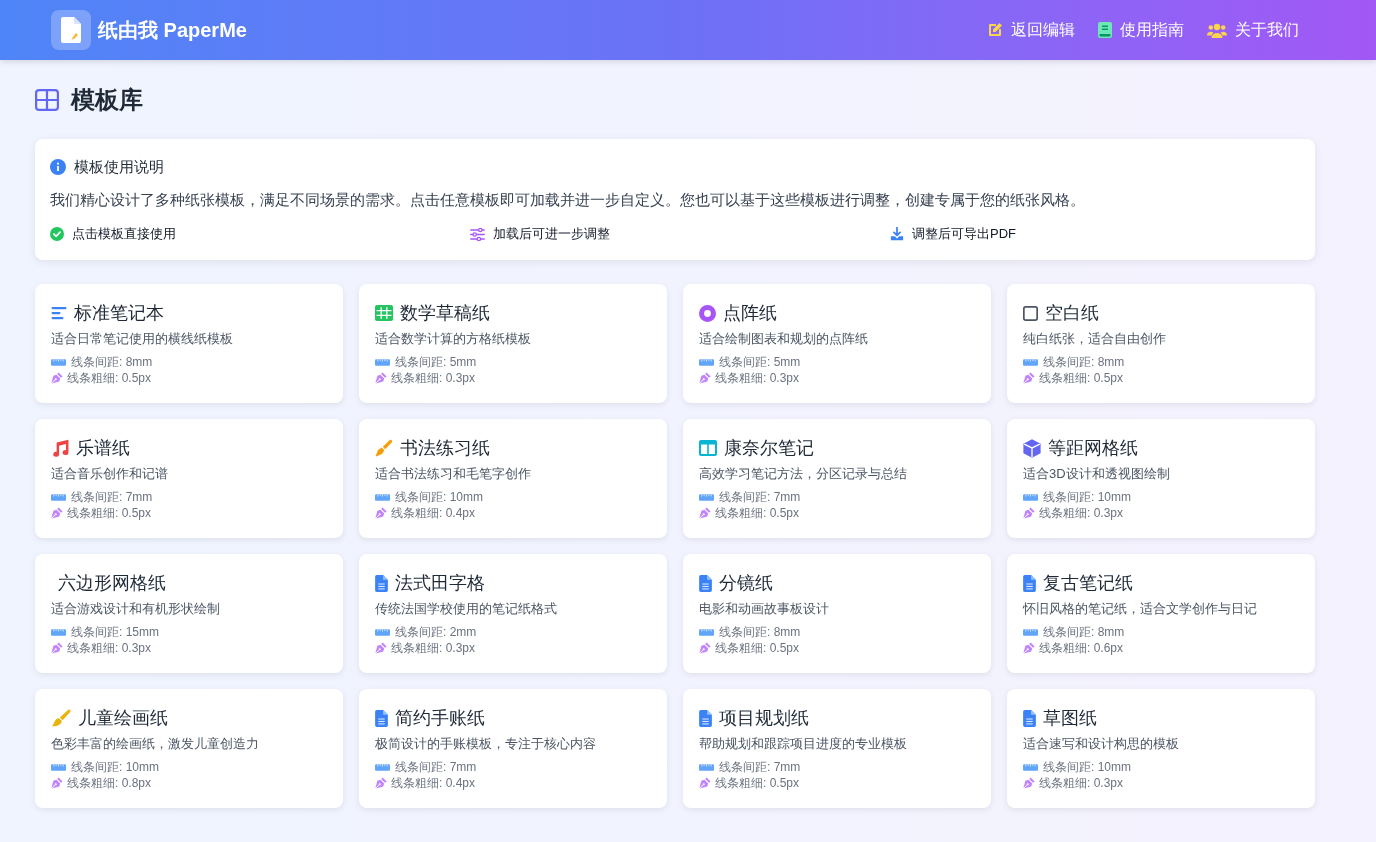 The width and height of the screenshot is (1376, 842). Describe the element at coordinates (1141, 30) in the screenshot. I see `nav-link: 使用指南` at that location.